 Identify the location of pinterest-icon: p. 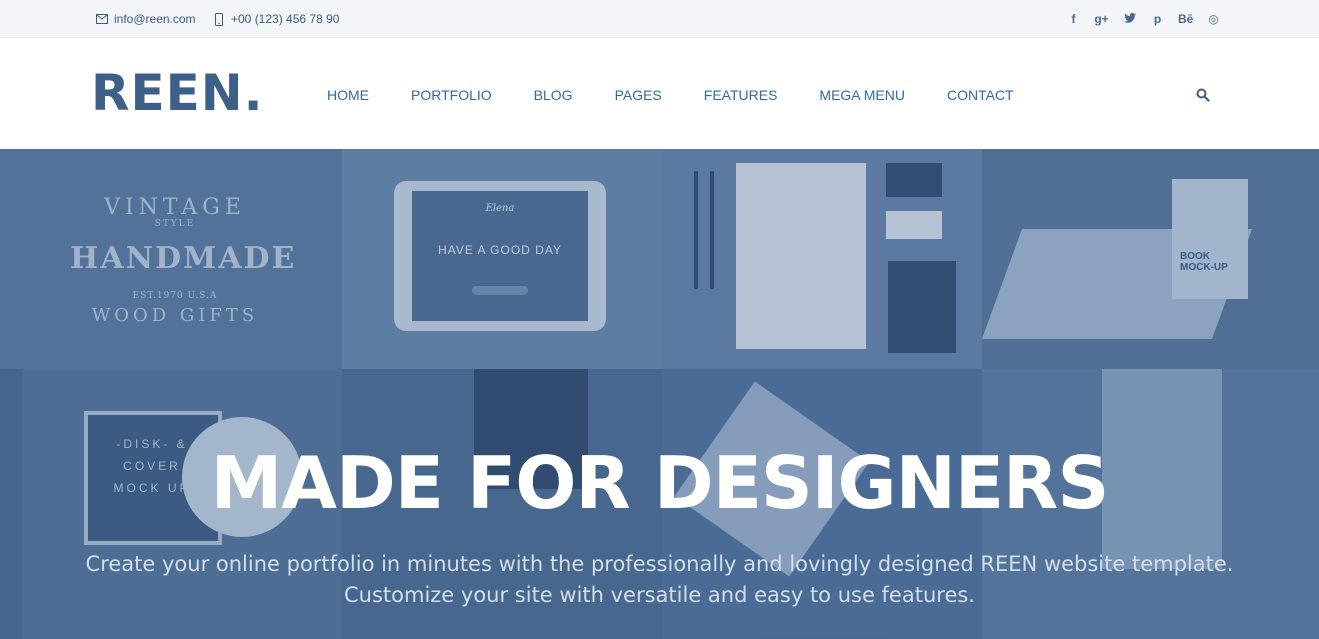
(1157, 19).